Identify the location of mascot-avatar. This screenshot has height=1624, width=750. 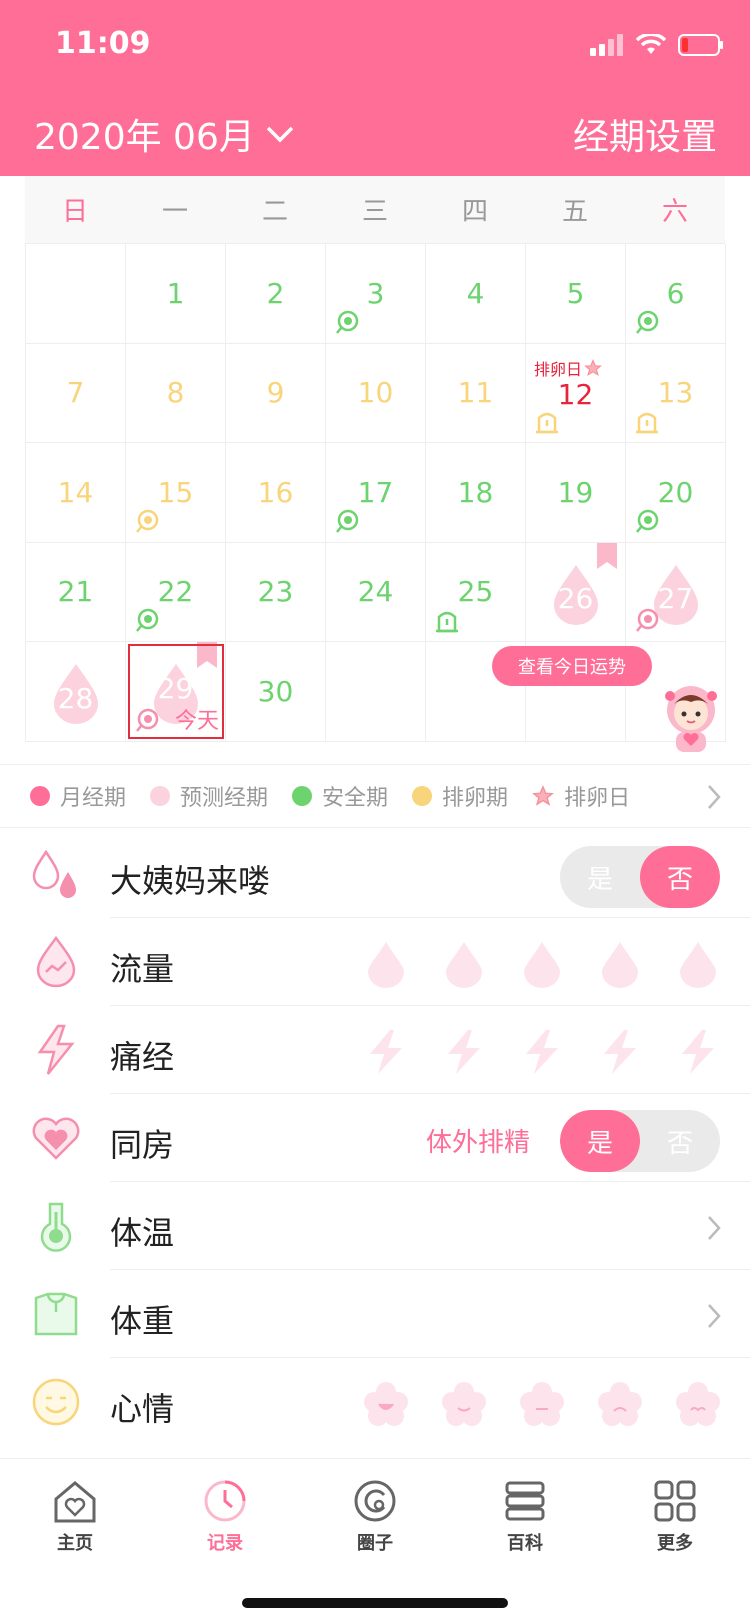
(691, 717).